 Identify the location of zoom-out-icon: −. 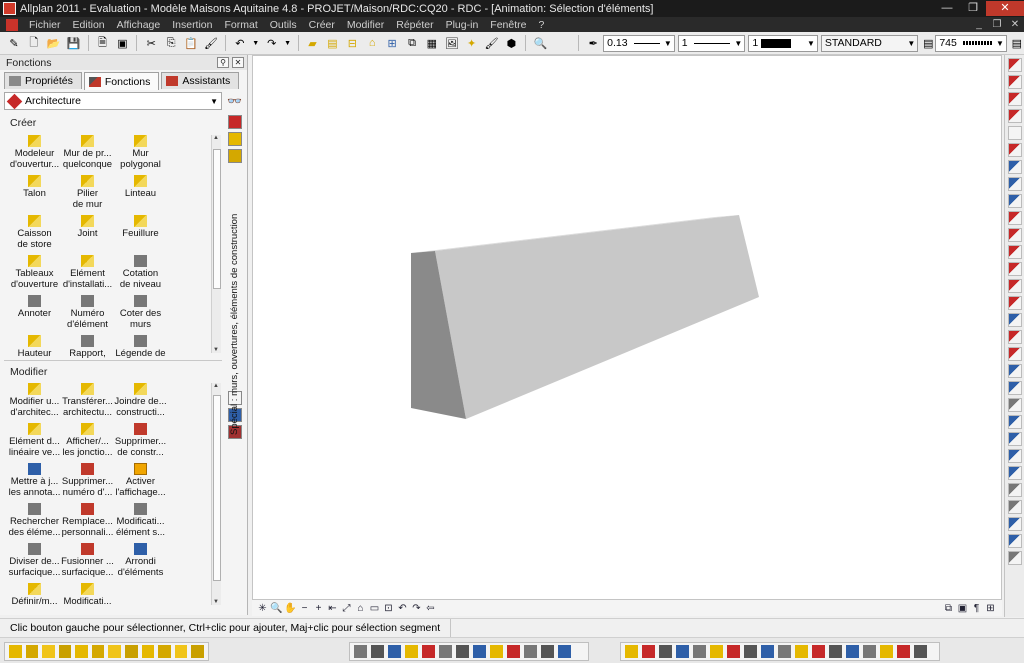
(304, 608).